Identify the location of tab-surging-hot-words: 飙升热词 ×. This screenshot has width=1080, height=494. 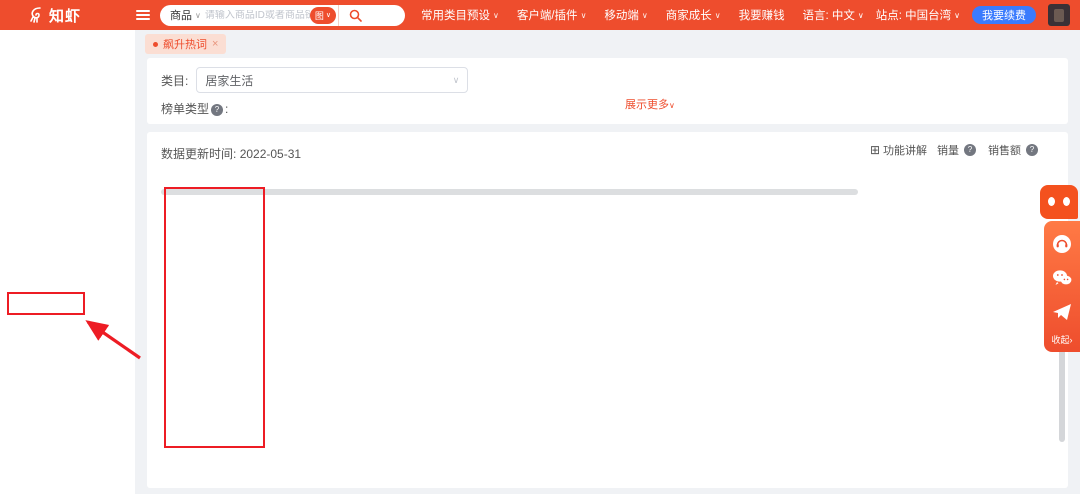
(186, 44).